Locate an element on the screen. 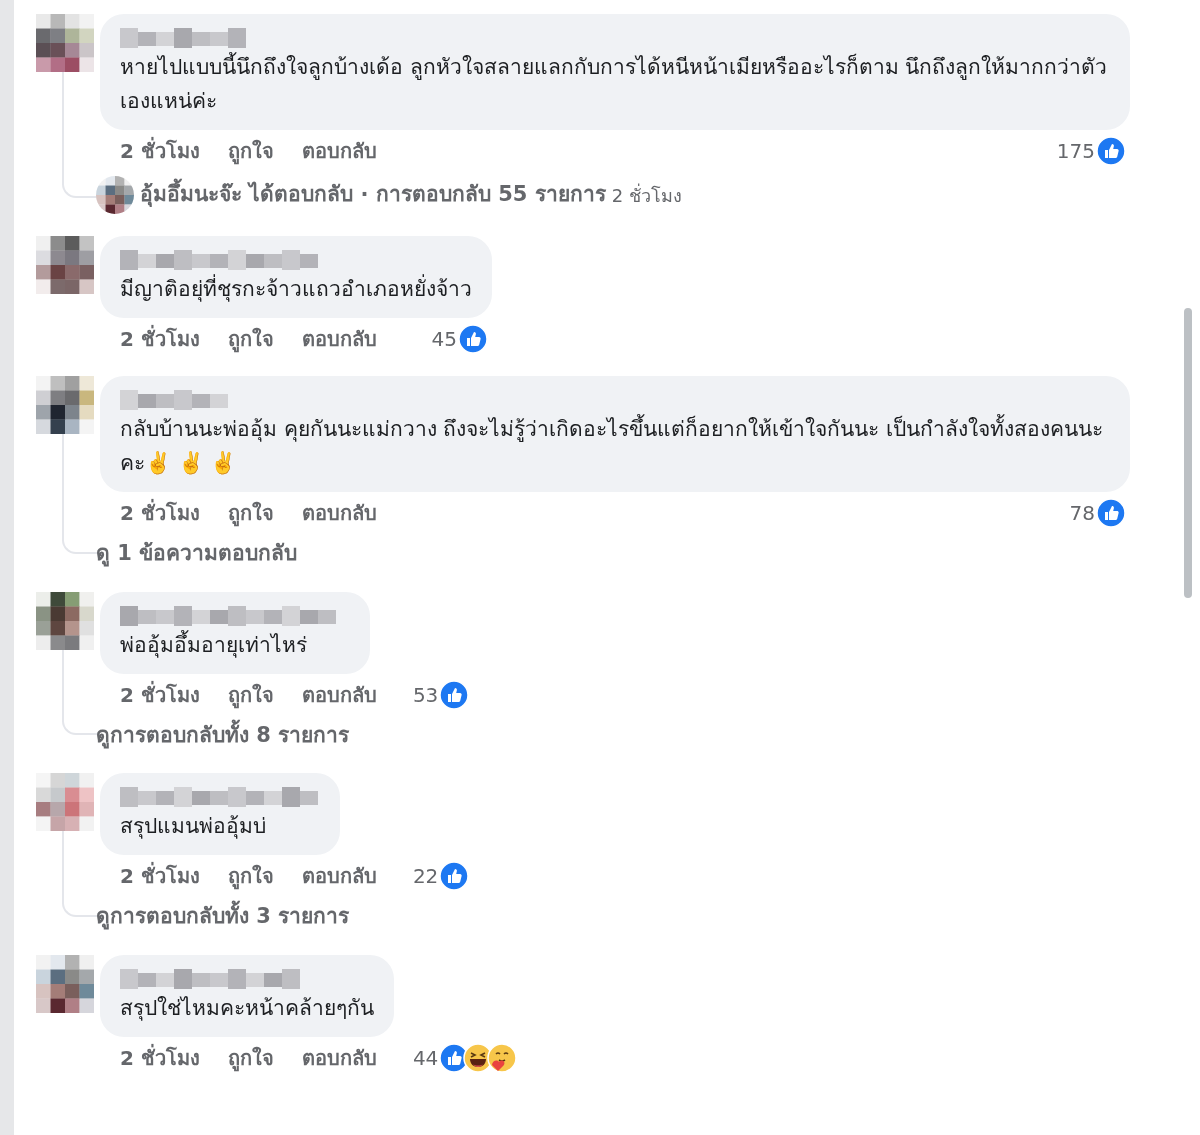  reaction-count: 175 is located at coordinates (1075, 151).